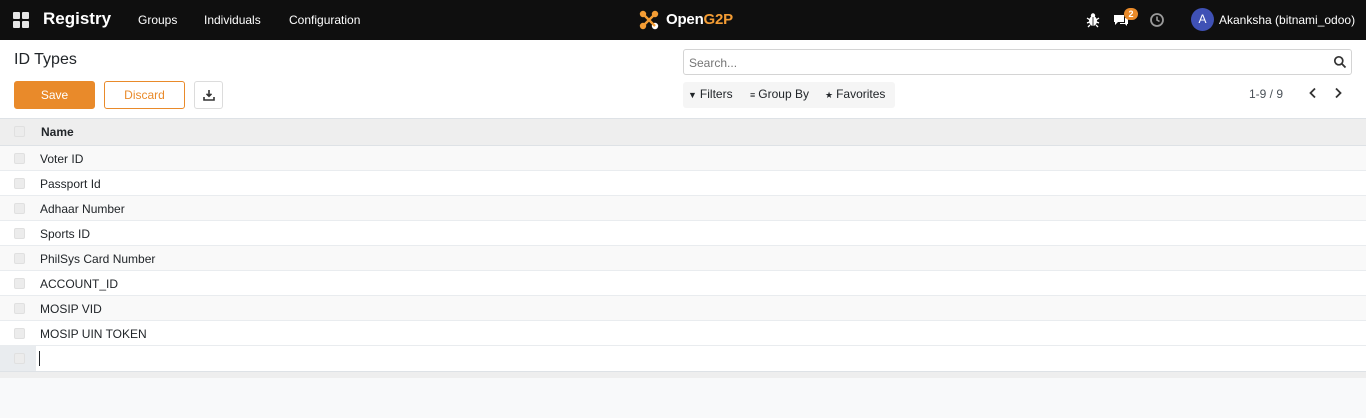  I want to click on table-row: Sports ID, so click(683, 233).